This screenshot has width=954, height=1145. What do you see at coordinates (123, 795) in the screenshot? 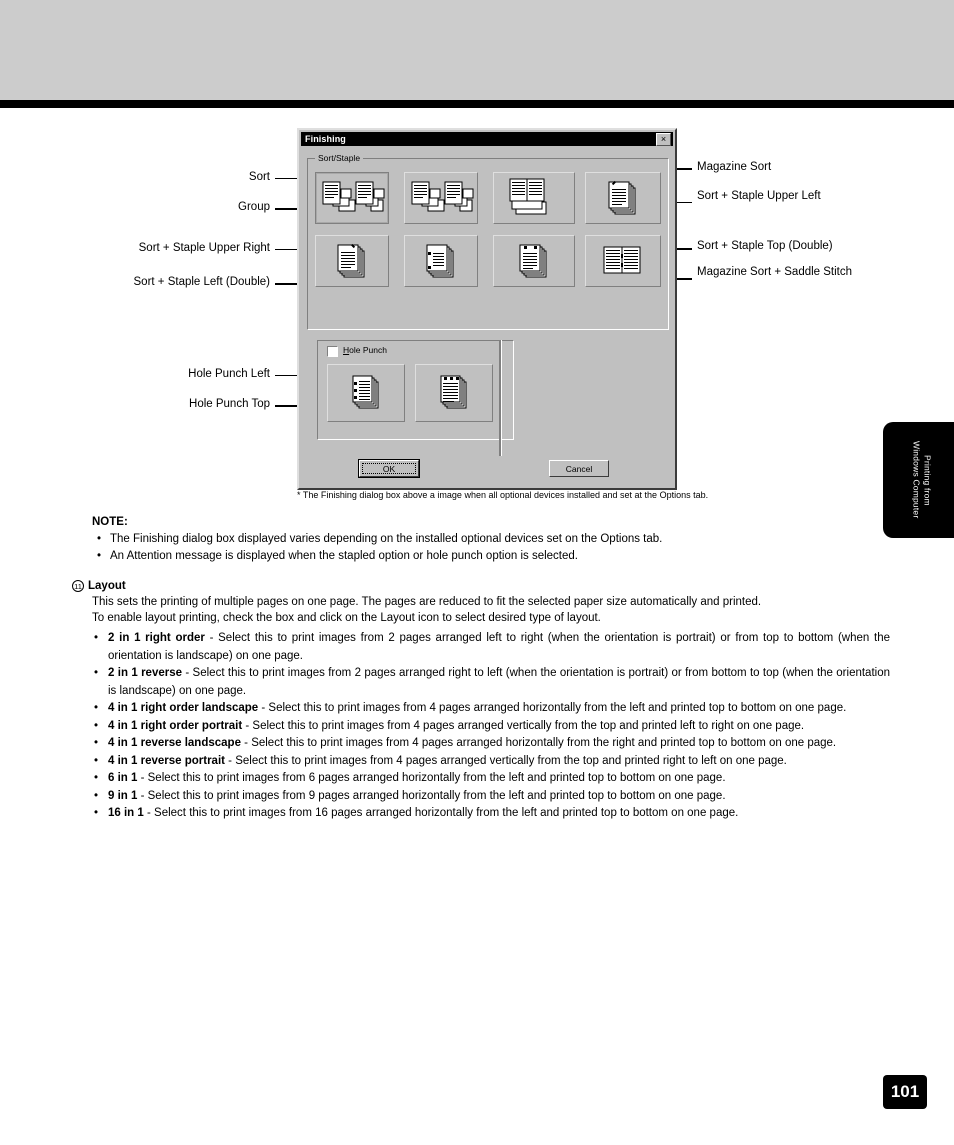
I see `list-item-term: 9 in 1` at bounding box center [123, 795].